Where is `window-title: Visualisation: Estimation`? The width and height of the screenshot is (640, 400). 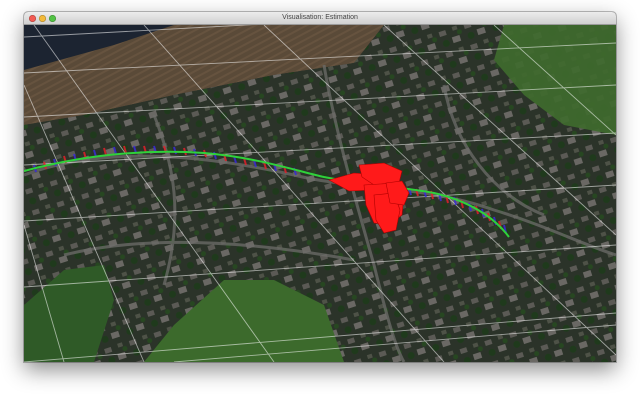 window-title: Visualisation: Estimation is located at coordinates (320, 17).